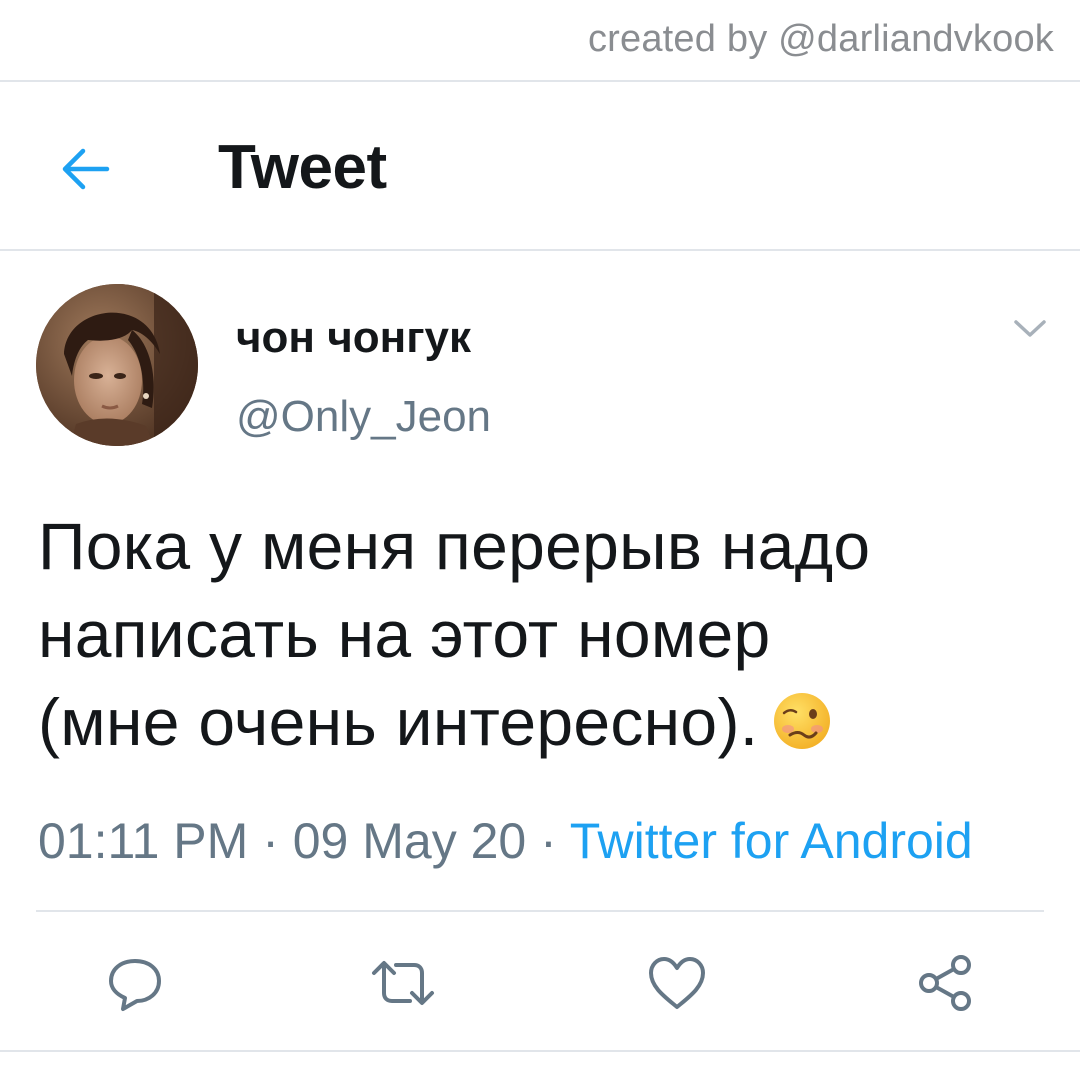  What do you see at coordinates (454, 546) in the screenshot?
I see `tweet-text-line: Пока у меня перерыв надо` at bounding box center [454, 546].